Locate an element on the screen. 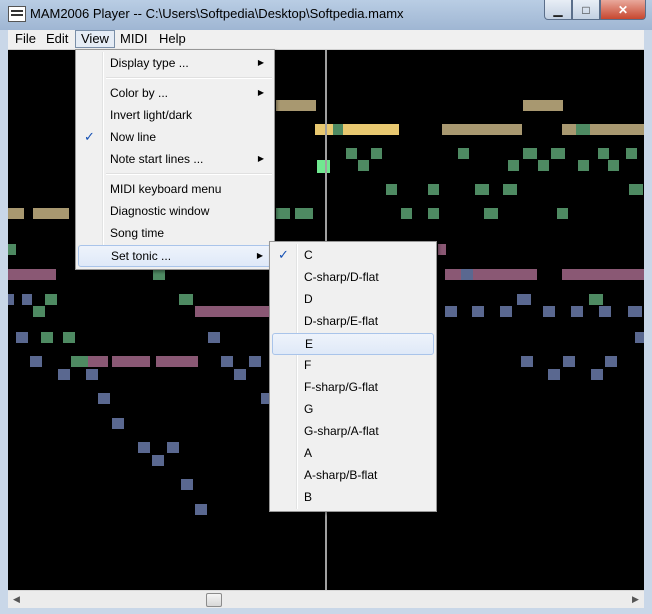 The width and height of the screenshot is (652, 614). menu-file: File is located at coordinates (25, 39).